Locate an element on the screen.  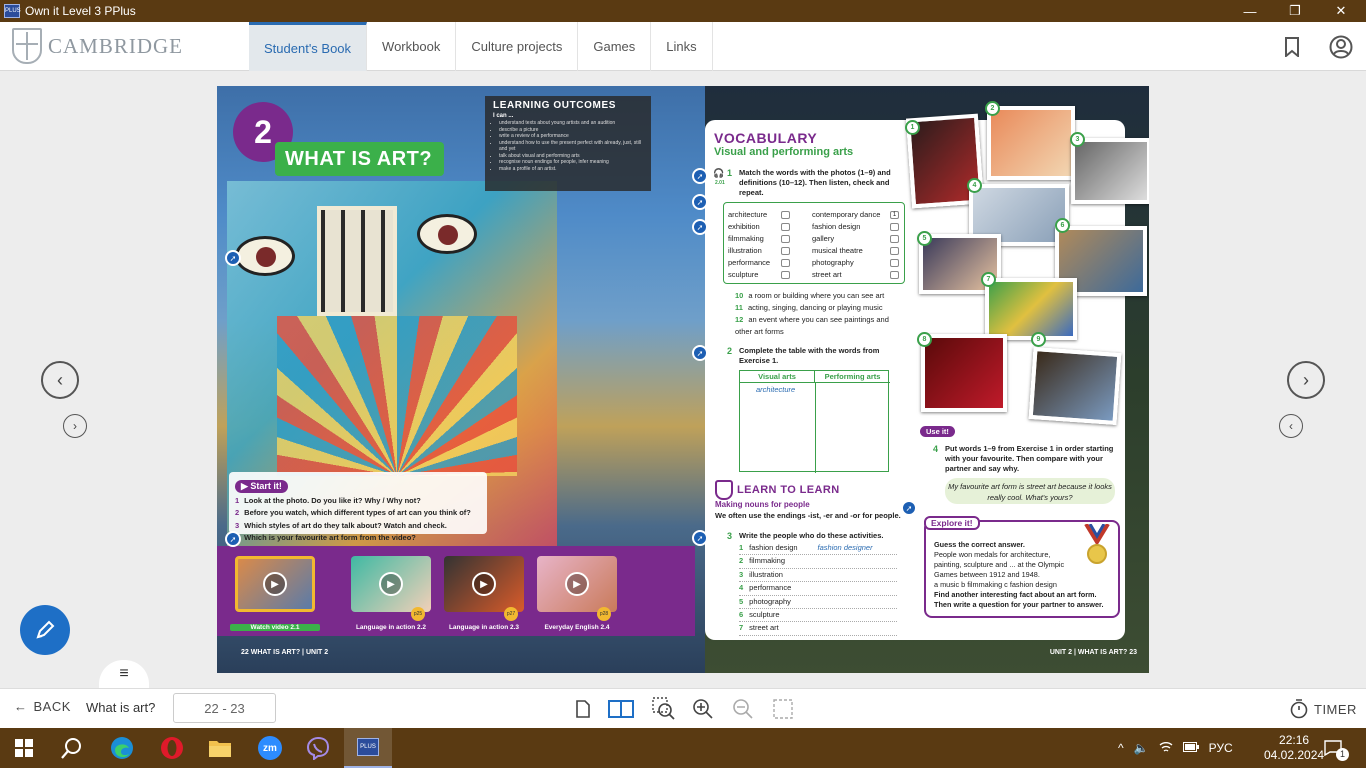
ppplus-app-icon: PLUS is located at coordinates (368, 748).